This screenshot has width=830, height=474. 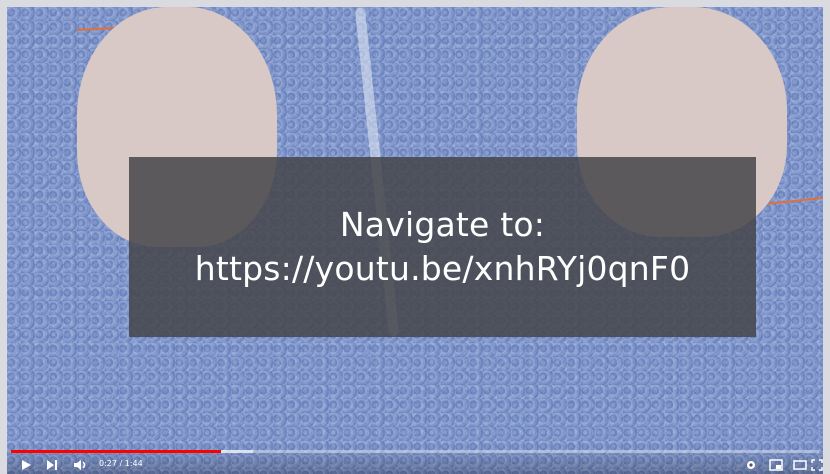 I want to click on theater-icon, so click(x=800, y=465).